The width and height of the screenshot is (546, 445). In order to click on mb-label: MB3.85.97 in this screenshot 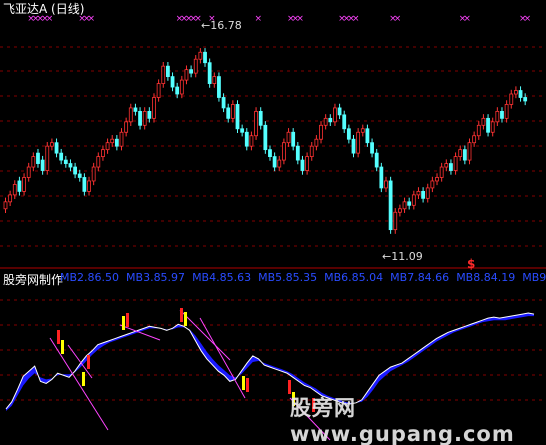, I will do `click(156, 277)`.